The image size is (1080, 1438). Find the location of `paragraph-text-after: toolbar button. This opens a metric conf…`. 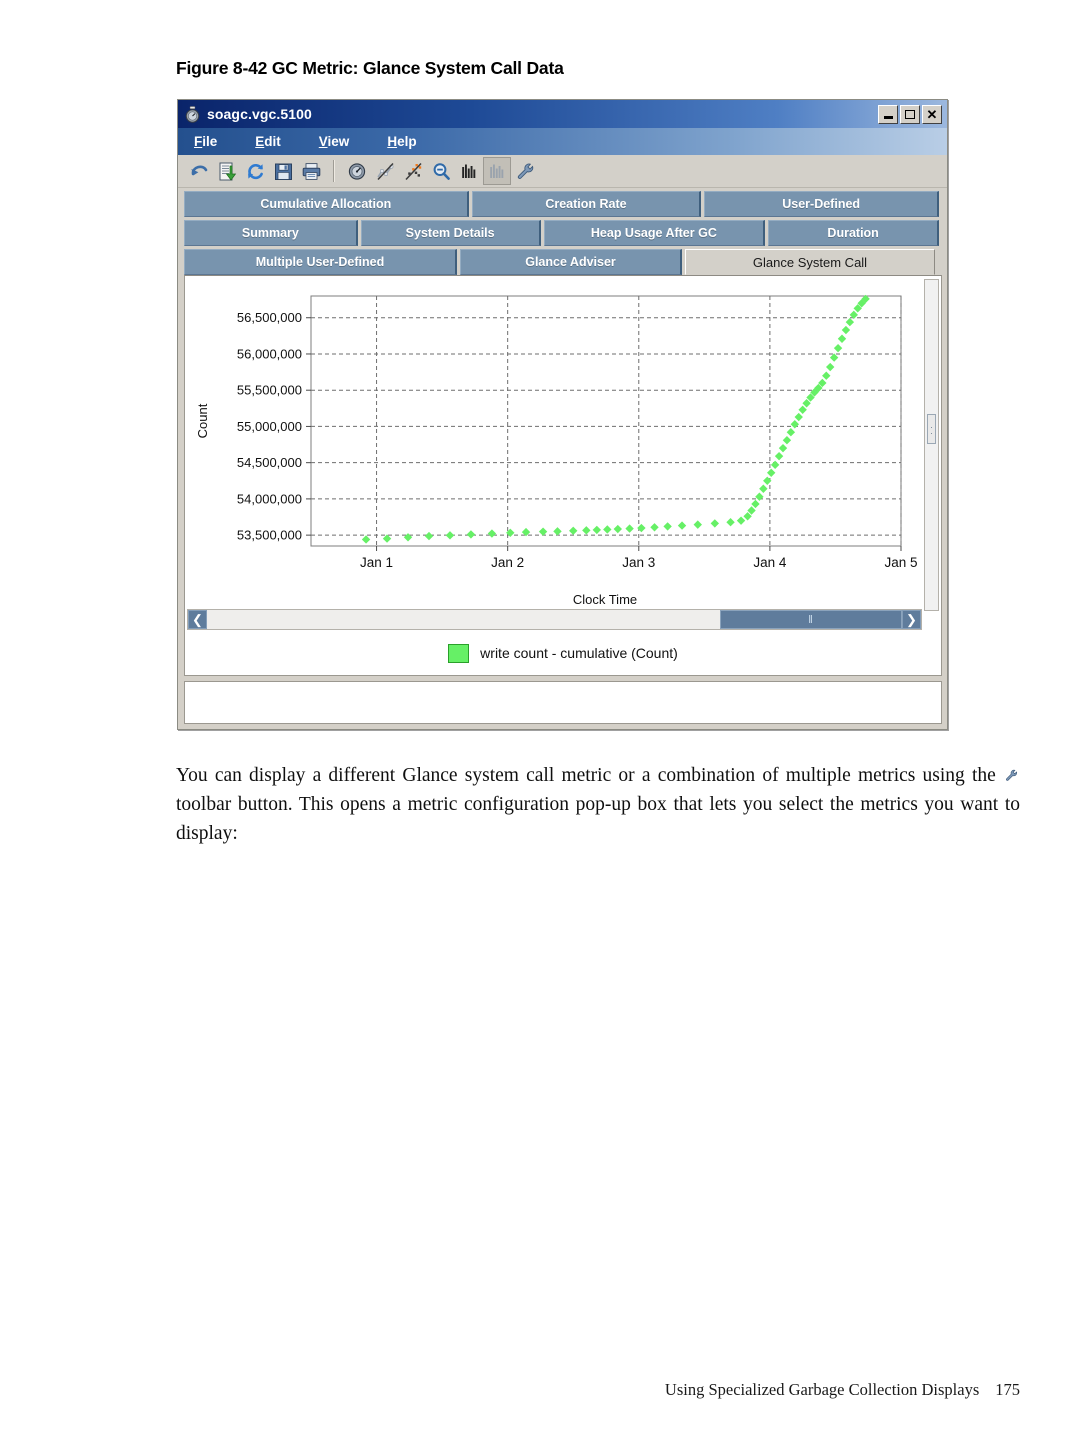

paragraph-text-after: toolbar button. This opens a metric conf… is located at coordinates (598, 819).